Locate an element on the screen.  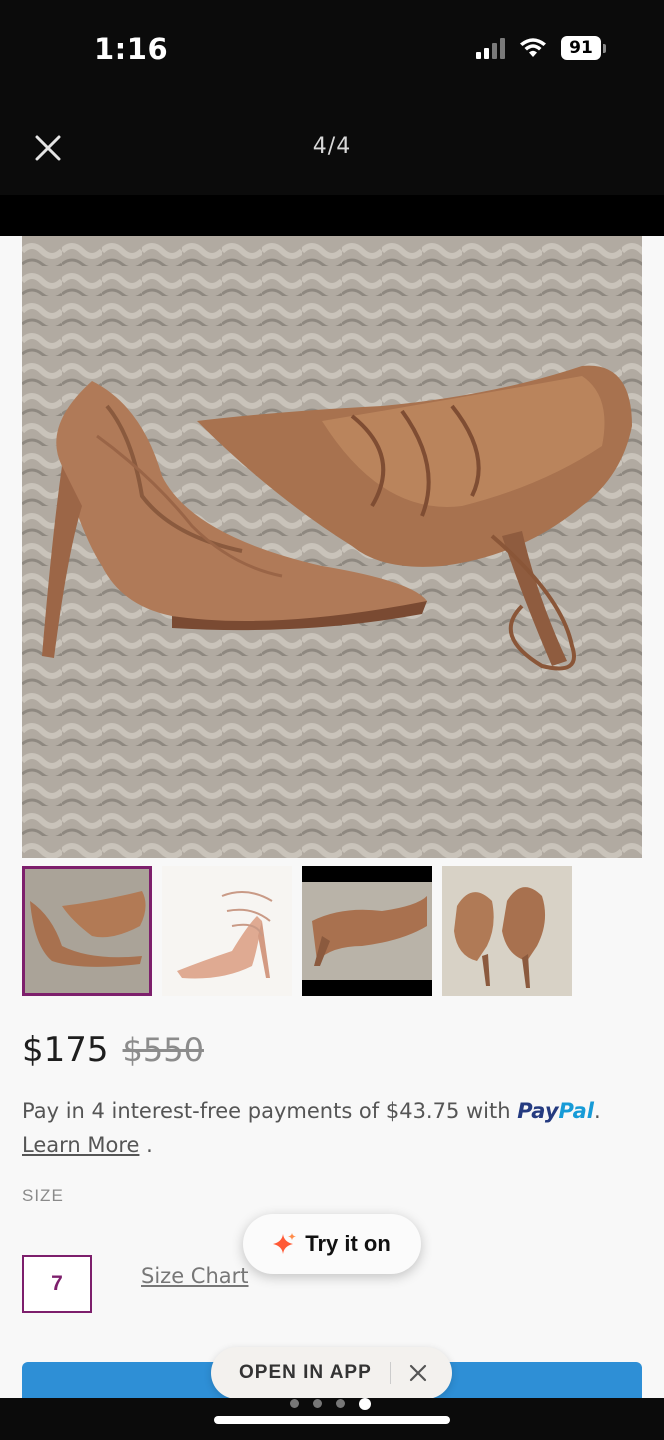
gallery-header: 4/4 is located at coordinates (332, 147).